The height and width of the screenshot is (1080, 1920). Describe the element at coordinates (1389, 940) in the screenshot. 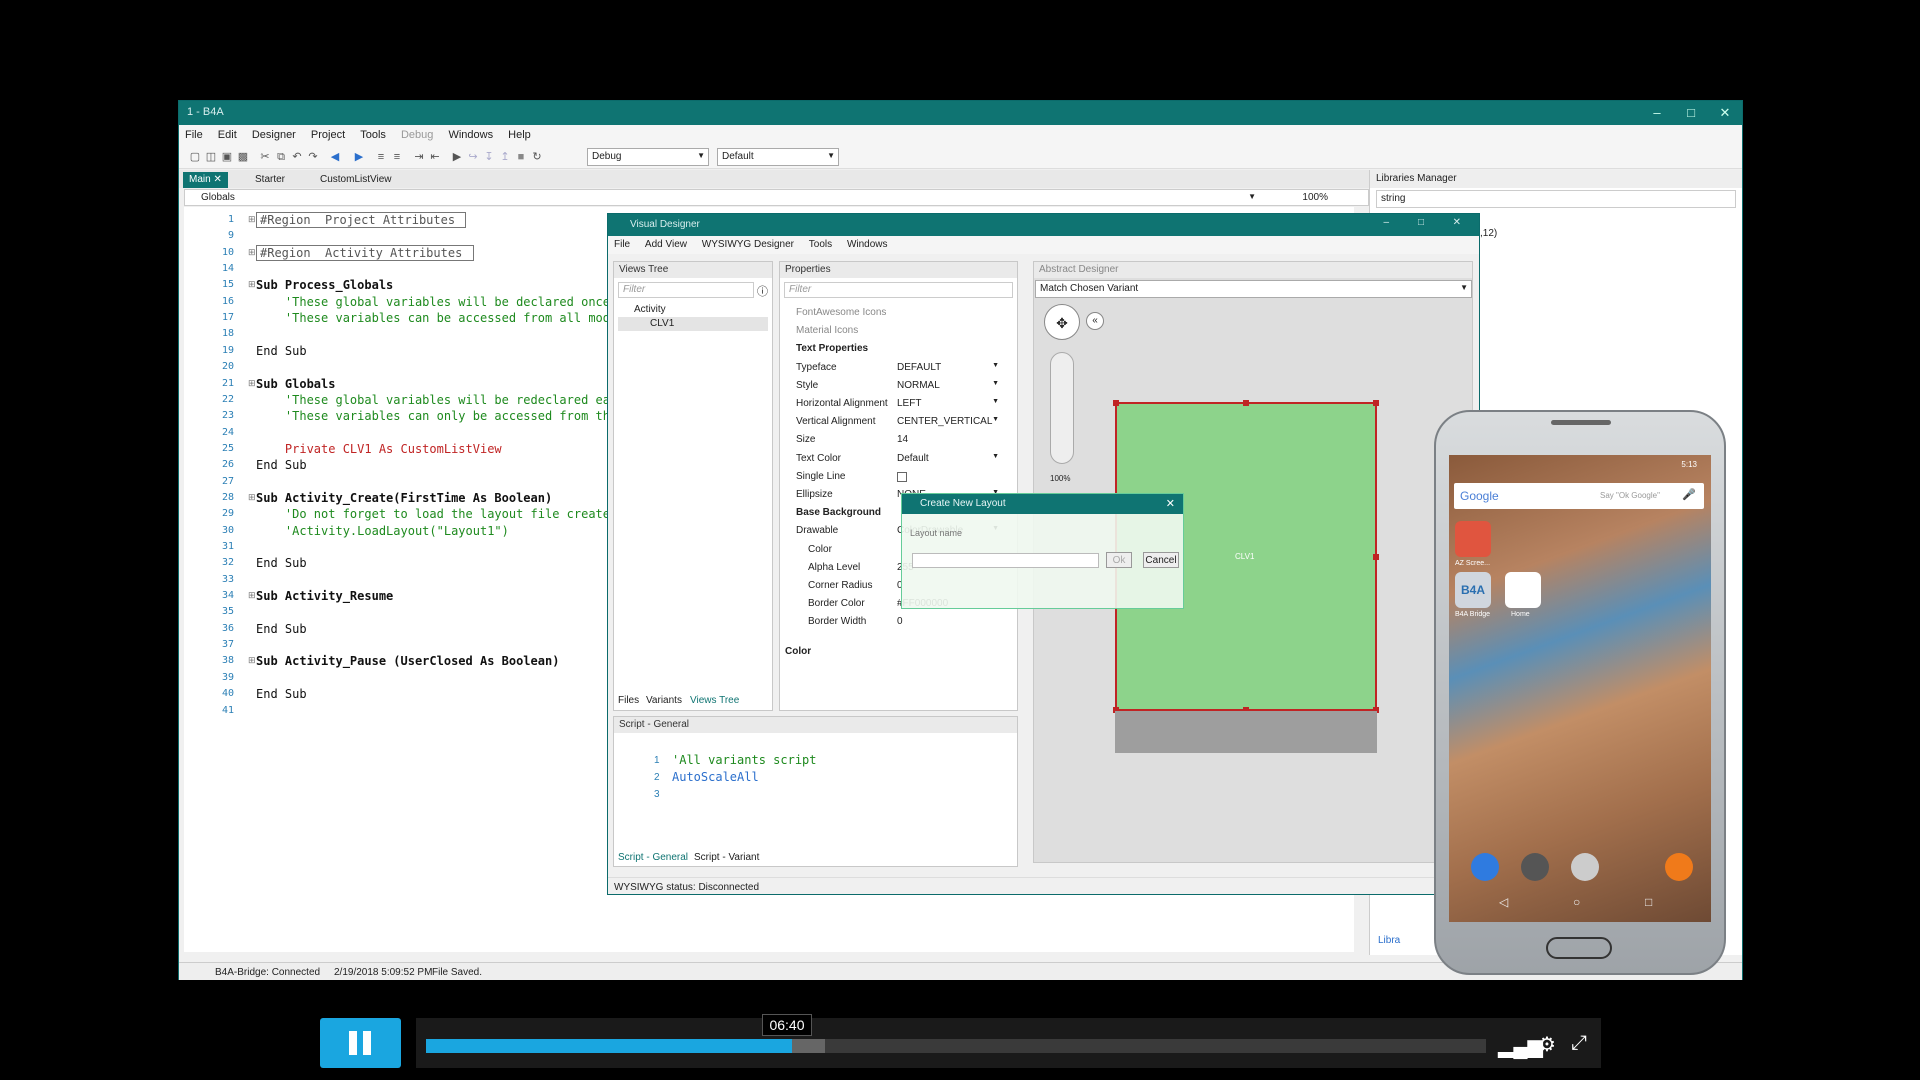

I see `libraries-tab: Libra` at that location.